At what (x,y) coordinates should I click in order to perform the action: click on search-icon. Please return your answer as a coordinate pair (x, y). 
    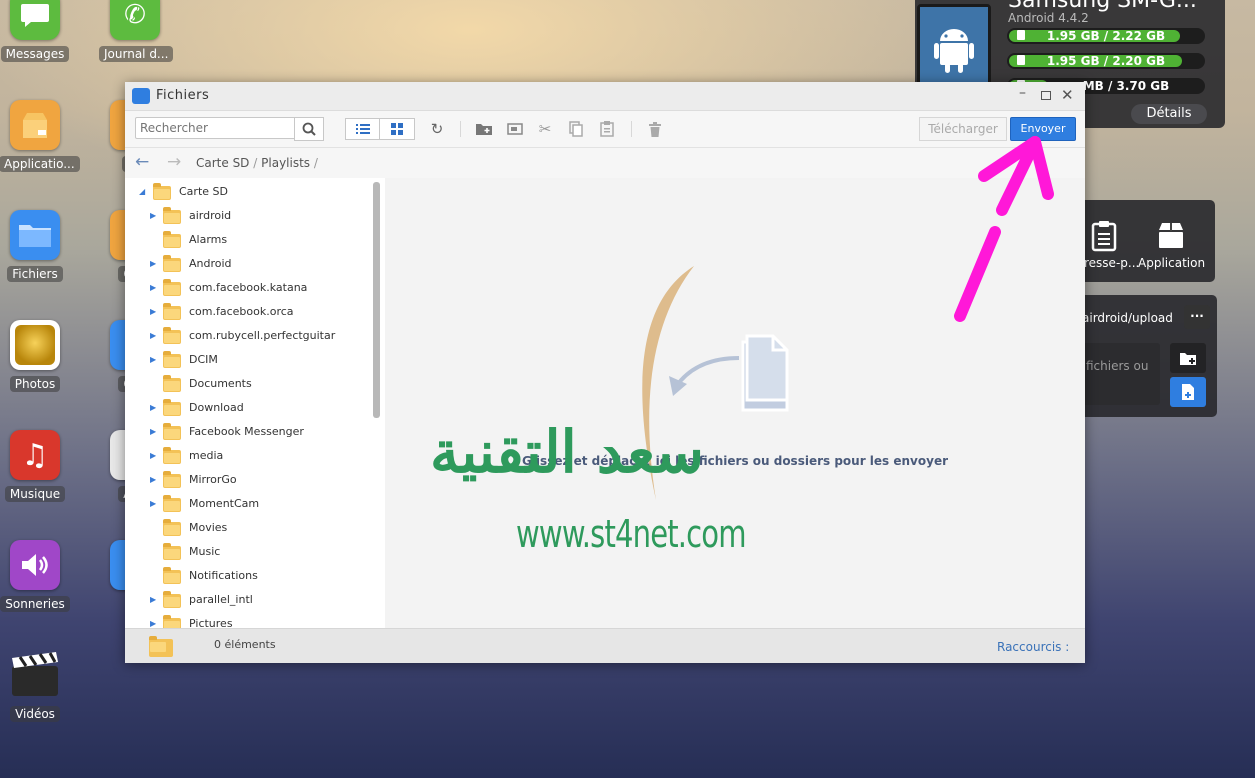
    Looking at the image, I should click on (309, 129).